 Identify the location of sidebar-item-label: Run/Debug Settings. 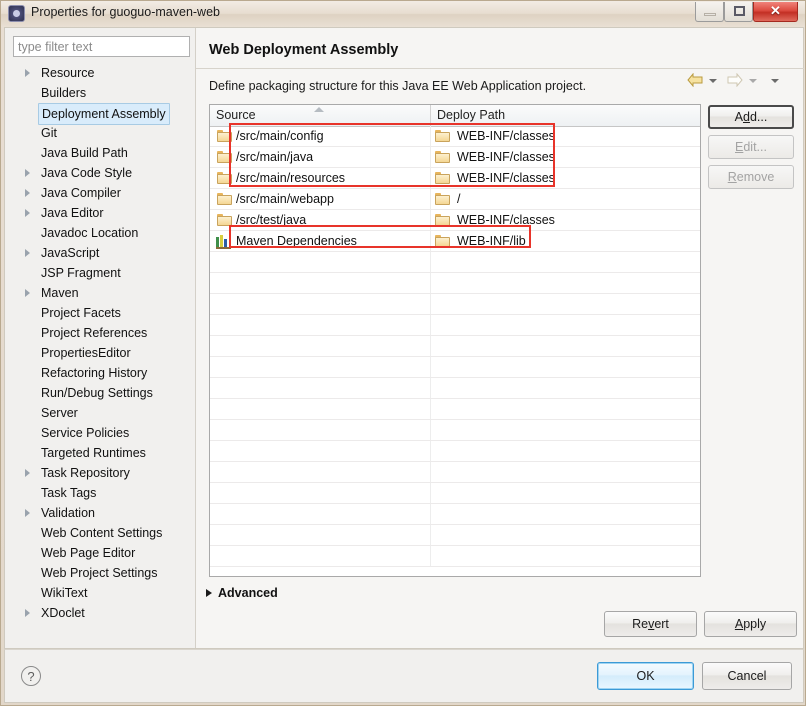
(97, 393).